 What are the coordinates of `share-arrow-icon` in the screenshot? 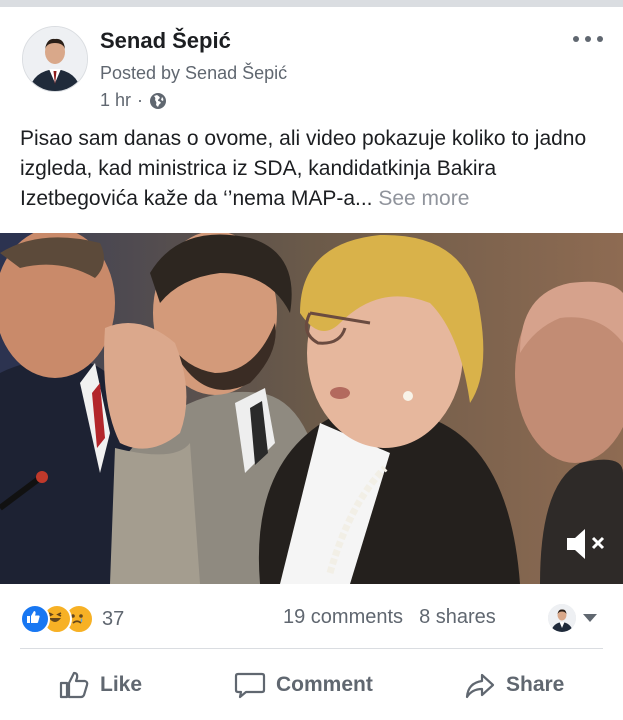 It's located at (480, 686).